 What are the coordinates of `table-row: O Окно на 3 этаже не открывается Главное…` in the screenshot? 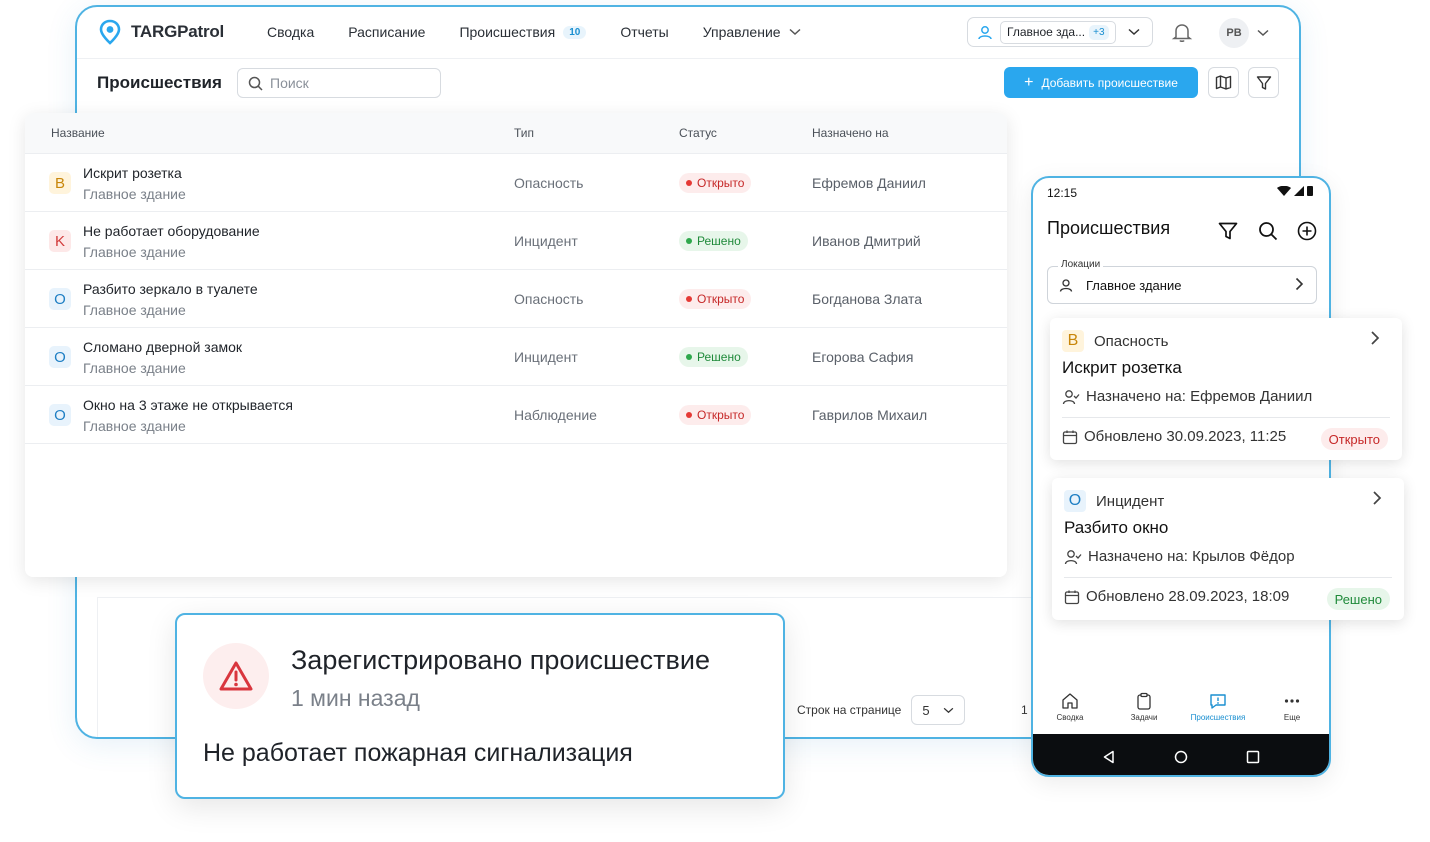 It's located at (516, 415).